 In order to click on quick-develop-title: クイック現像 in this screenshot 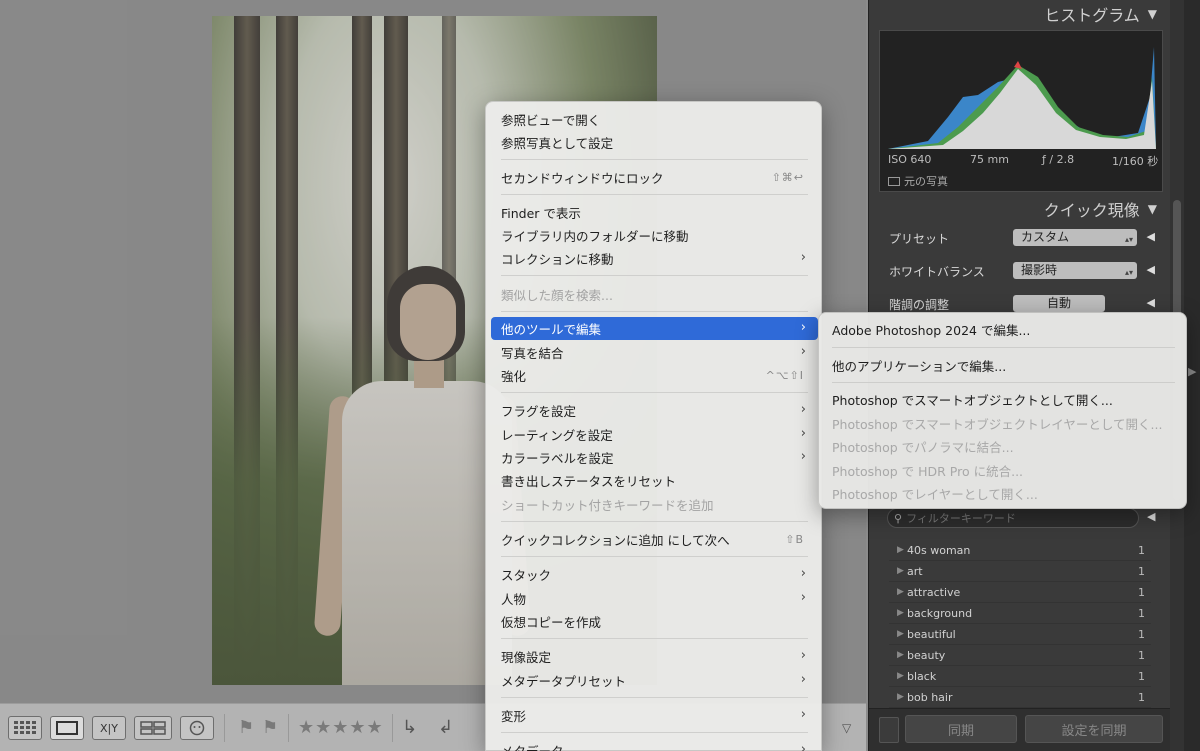, I will do `click(1091, 210)`.